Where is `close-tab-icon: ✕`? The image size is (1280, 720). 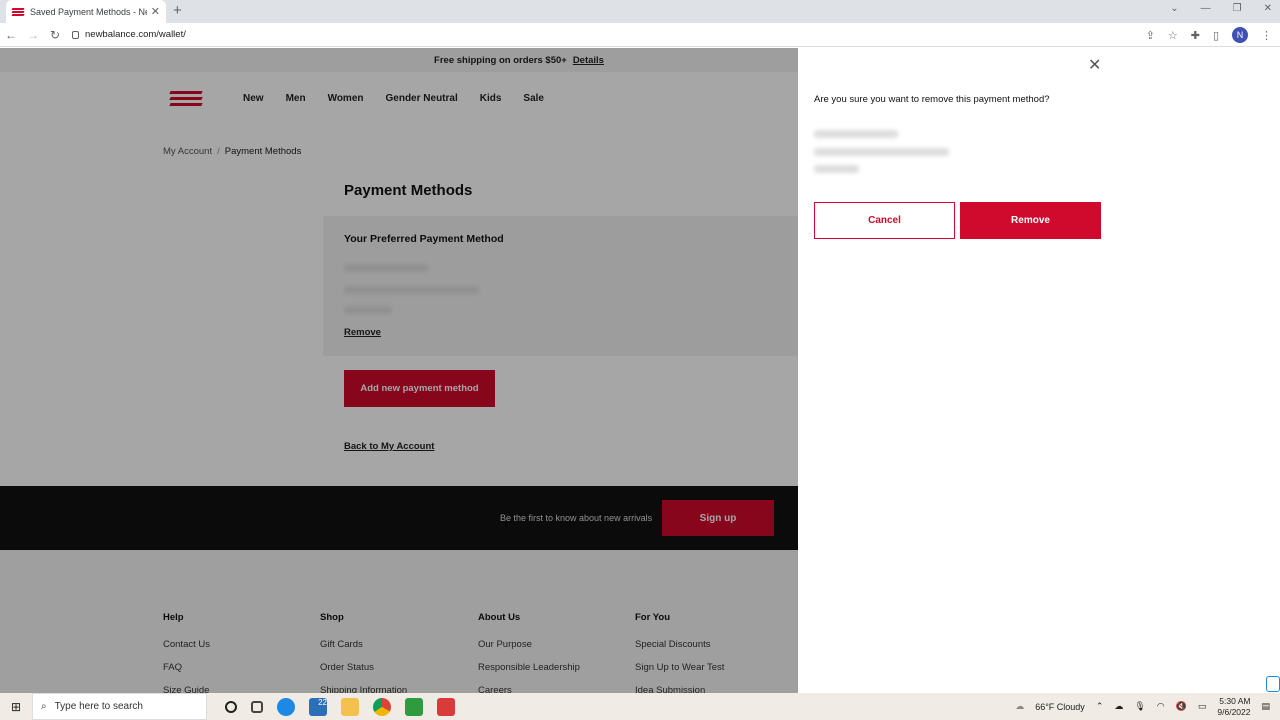
close-tab-icon: ✕ is located at coordinates (155, 11).